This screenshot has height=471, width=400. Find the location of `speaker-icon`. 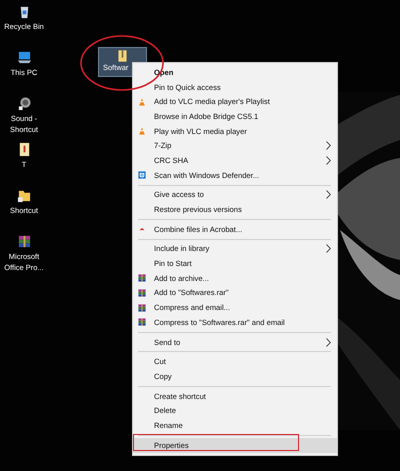

speaker-icon is located at coordinates (24, 103).